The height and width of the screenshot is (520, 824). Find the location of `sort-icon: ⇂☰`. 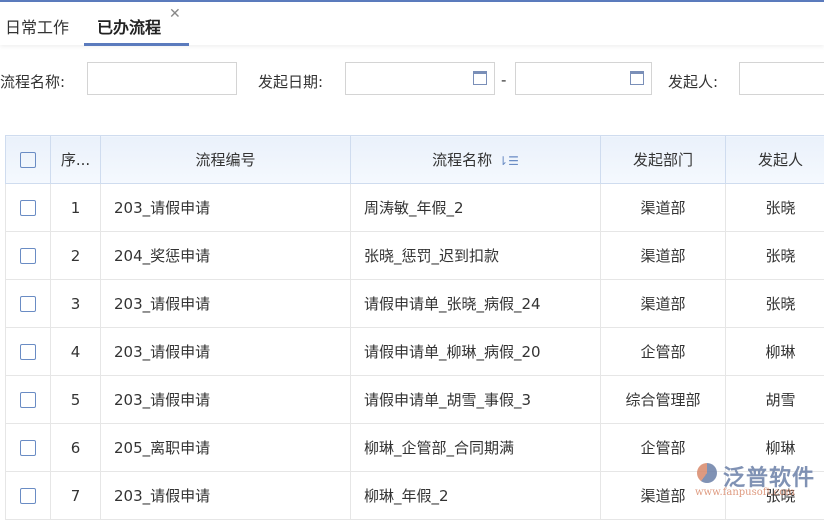

sort-icon: ⇂☰ is located at coordinates (508, 161).